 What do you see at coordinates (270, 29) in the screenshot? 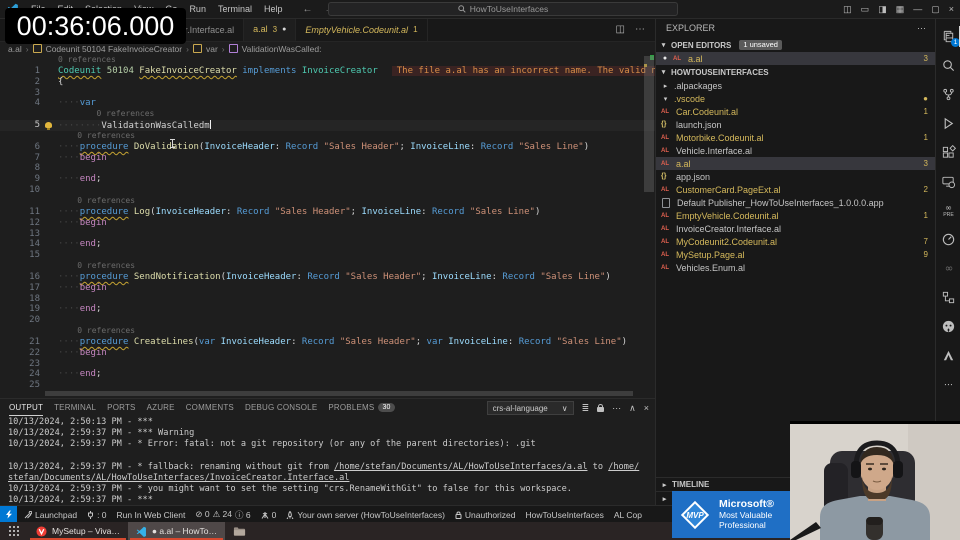
I see `tab-a-al: a.al 3 ●` at bounding box center [270, 29].